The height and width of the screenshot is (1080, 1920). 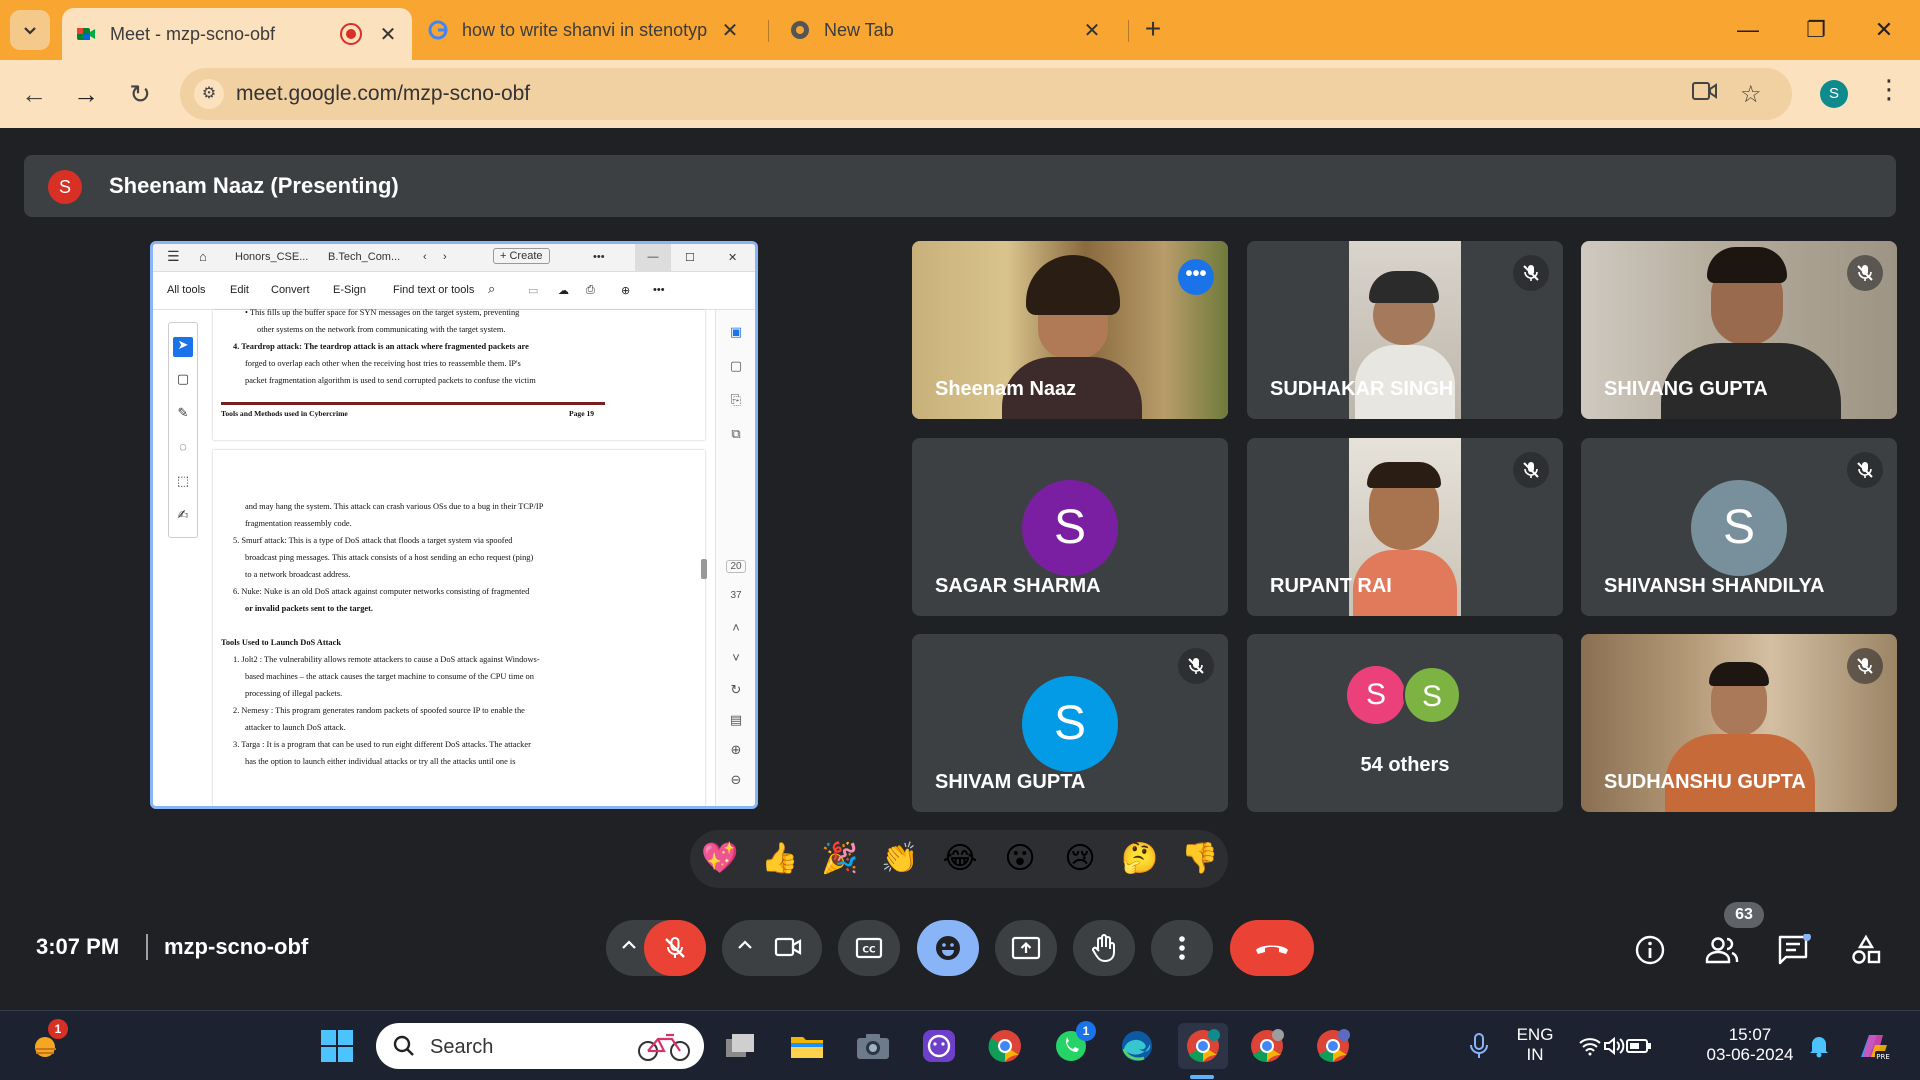 What do you see at coordinates (1739, 330) in the screenshot?
I see `participant-tile: SHIVANG GUPTA` at bounding box center [1739, 330].